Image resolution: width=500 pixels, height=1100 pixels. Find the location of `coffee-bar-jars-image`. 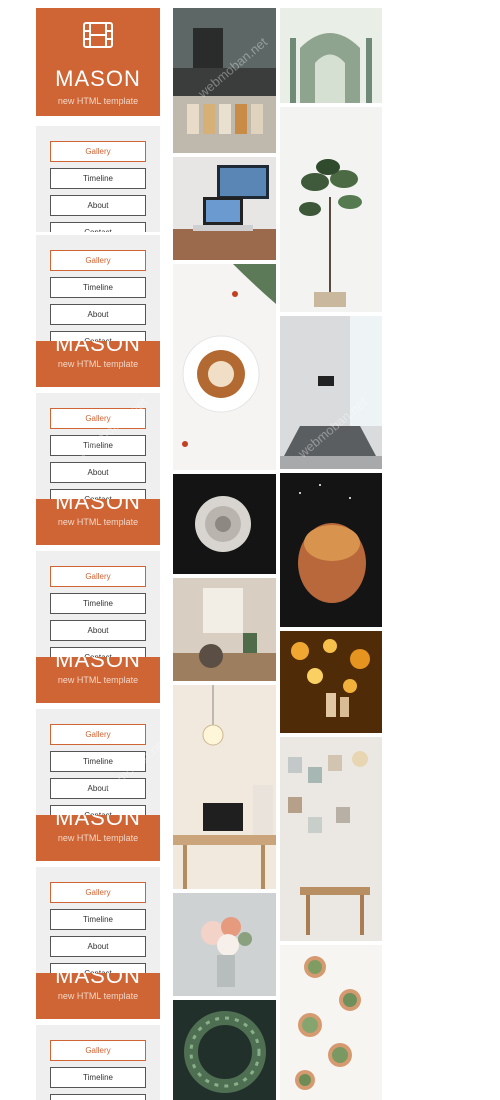

coffee-bar-jars-image is located at coordinates (224, 80).